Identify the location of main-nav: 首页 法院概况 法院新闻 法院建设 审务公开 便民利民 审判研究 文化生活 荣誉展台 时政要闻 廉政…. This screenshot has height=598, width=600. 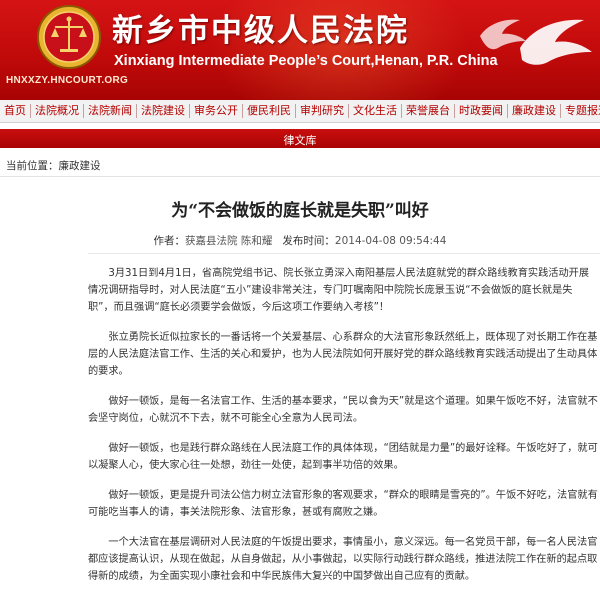
(300, 111).